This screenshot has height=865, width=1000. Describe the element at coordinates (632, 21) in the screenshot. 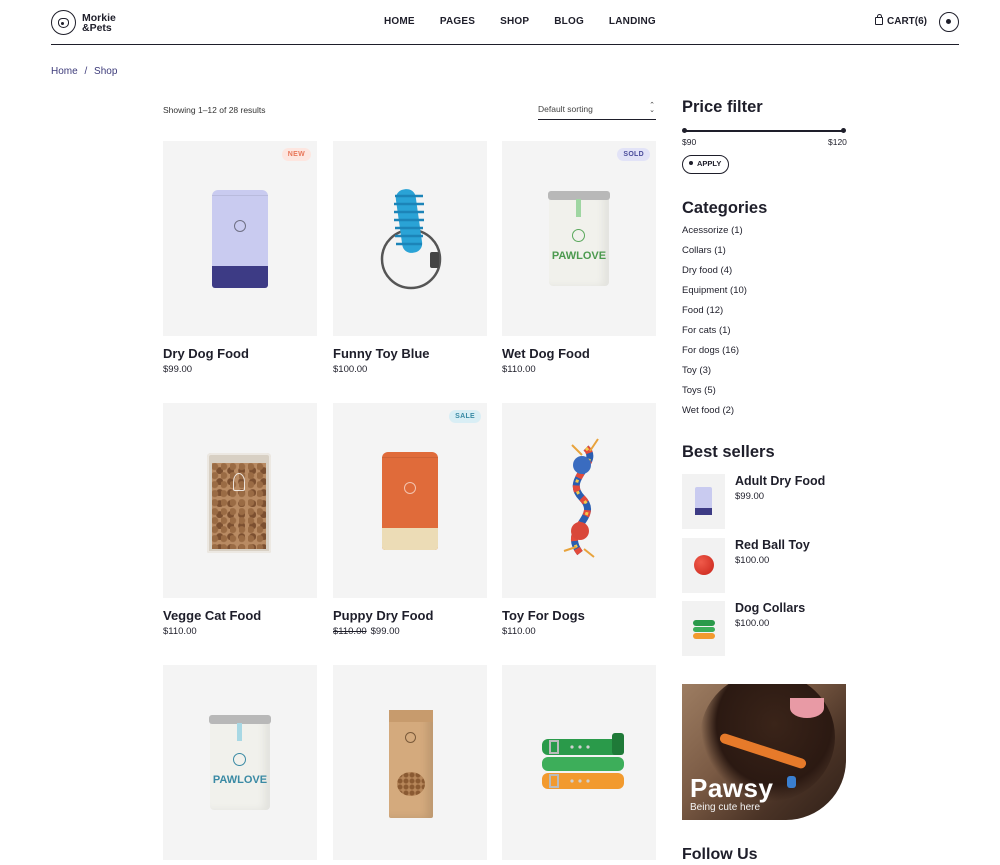

I see `nav-landing: LANDING` at that location.